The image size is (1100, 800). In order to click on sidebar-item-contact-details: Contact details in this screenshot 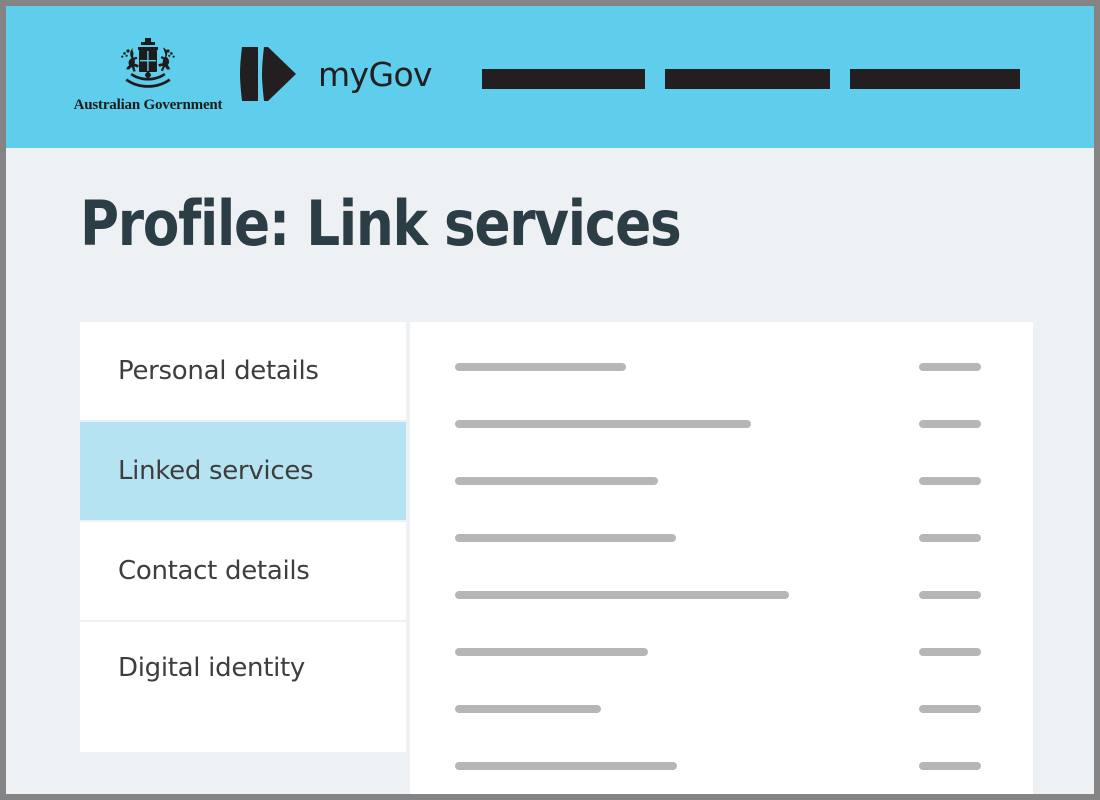, I will do `click(243, 572)`.